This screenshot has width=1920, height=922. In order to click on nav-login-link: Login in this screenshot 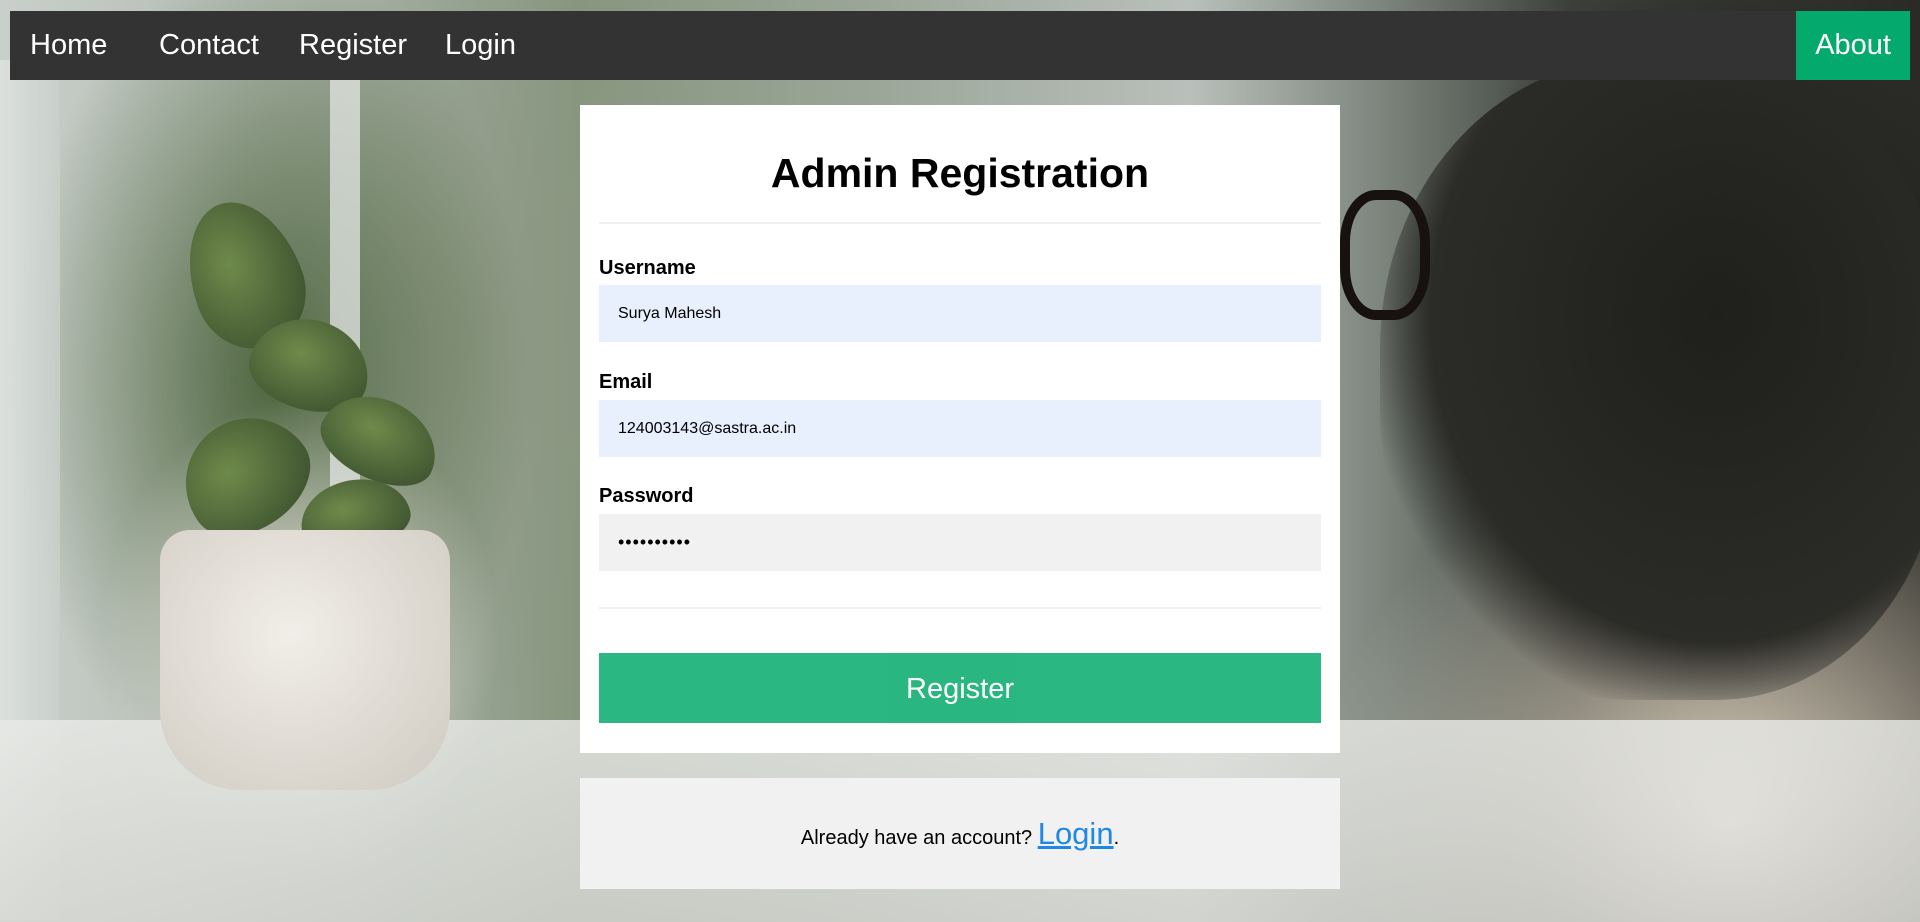, I will do `click(480, 45)`.